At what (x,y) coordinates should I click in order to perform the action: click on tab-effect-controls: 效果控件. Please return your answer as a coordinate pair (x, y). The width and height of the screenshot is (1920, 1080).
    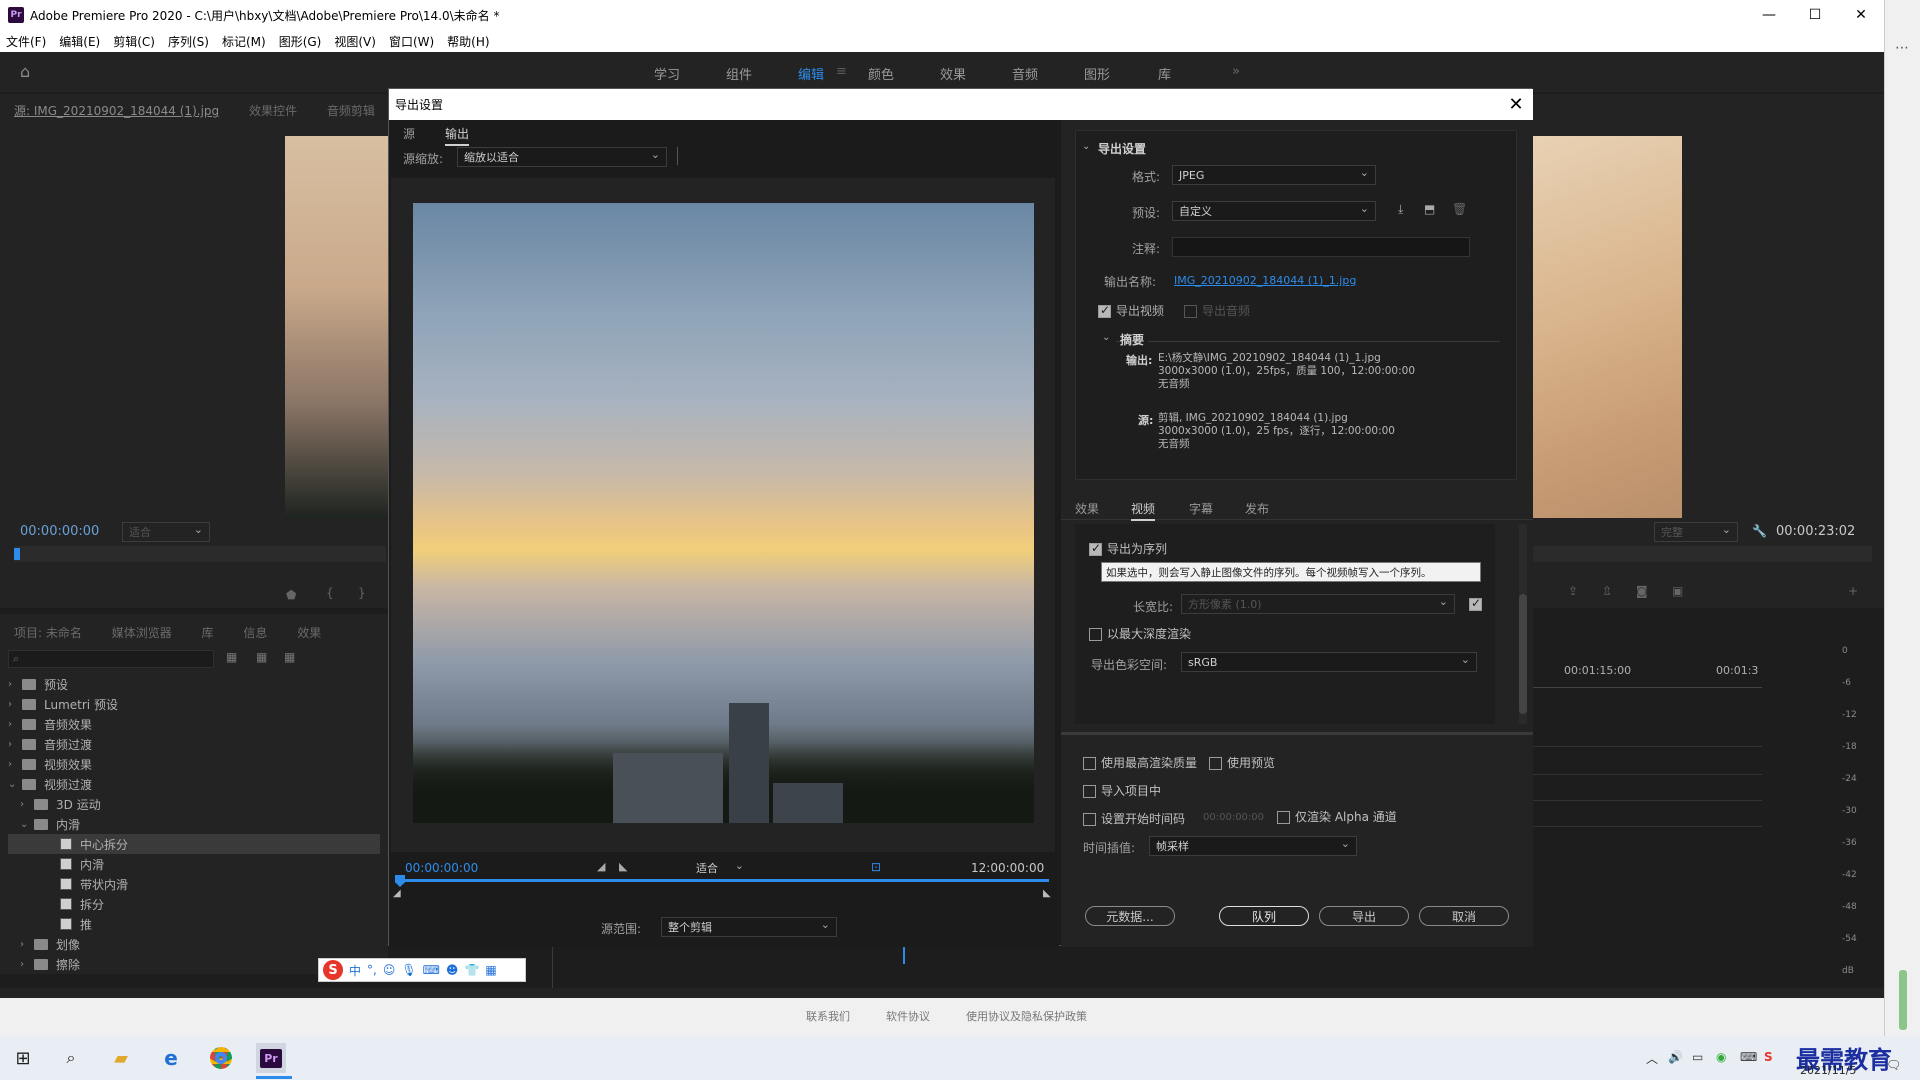
    Looking at the image, I should click on (273, 111).